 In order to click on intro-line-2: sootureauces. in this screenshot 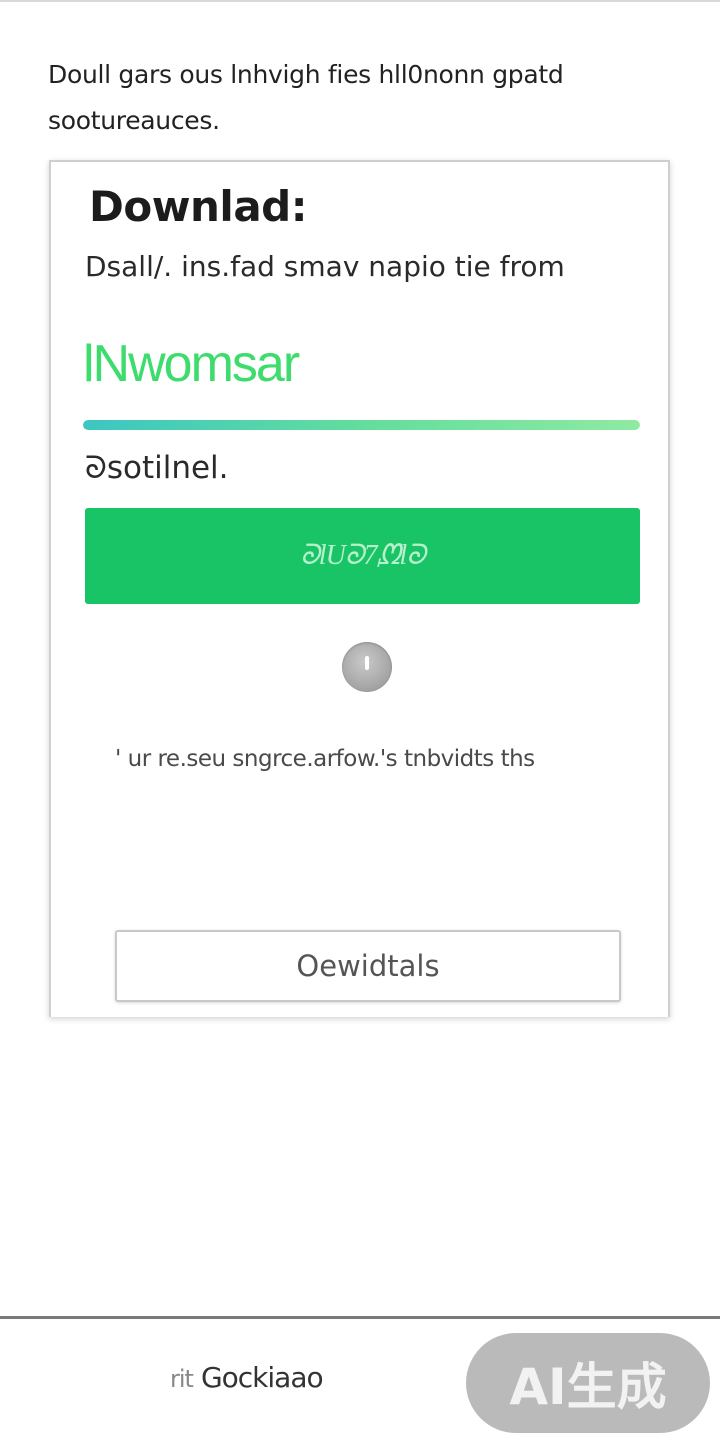, I will do `click(134, 120)`.